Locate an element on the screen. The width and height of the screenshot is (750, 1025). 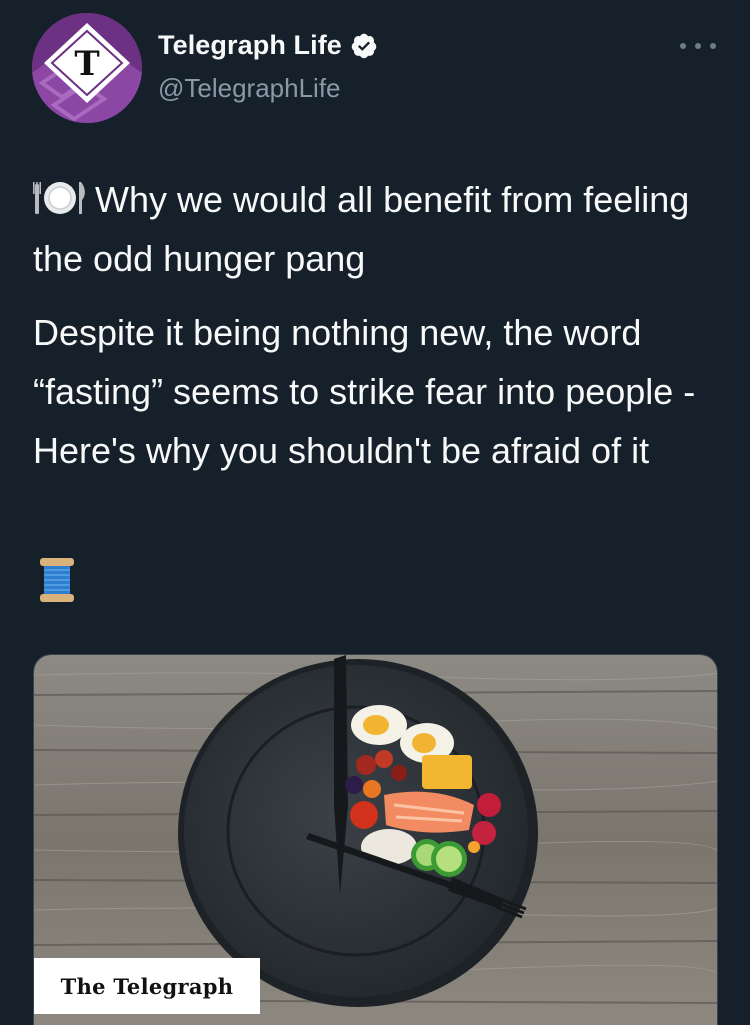
plate-with-cutlery-icon is located at coordinates (60, 194).